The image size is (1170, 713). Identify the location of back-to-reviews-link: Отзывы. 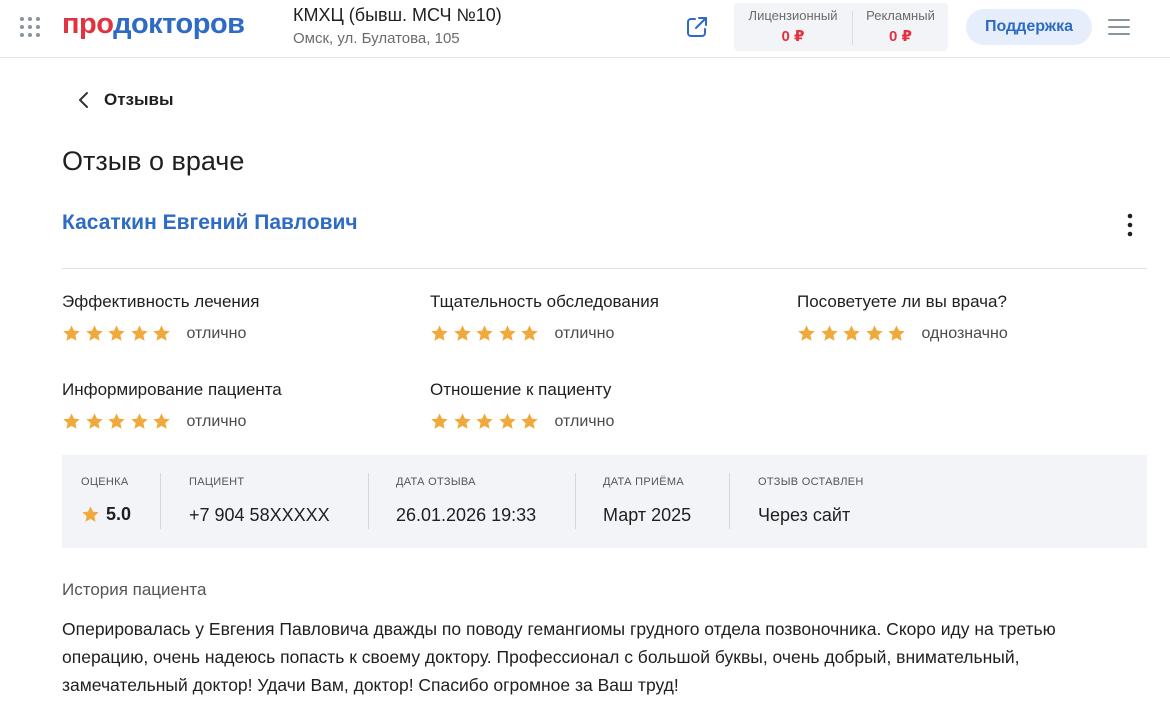
(125, 100).